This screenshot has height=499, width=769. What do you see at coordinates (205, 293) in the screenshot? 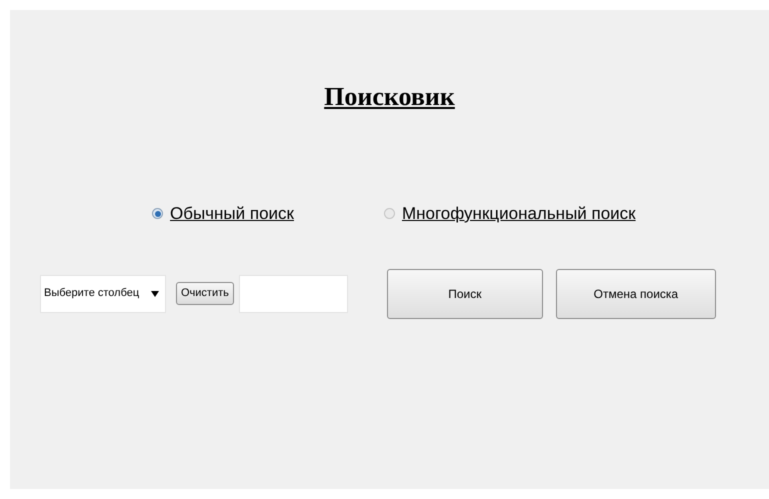
I see `clear-button: Очистить` at bounding box center [205, 293].